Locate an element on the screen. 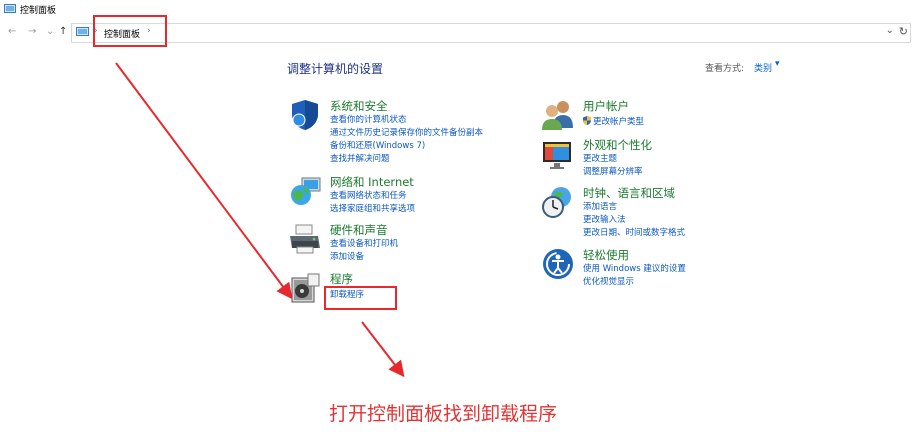  category-appearance-personalization: 外观和个性化 更改主题 调整屏幕分辨率 is located at coordinates (651, 157).